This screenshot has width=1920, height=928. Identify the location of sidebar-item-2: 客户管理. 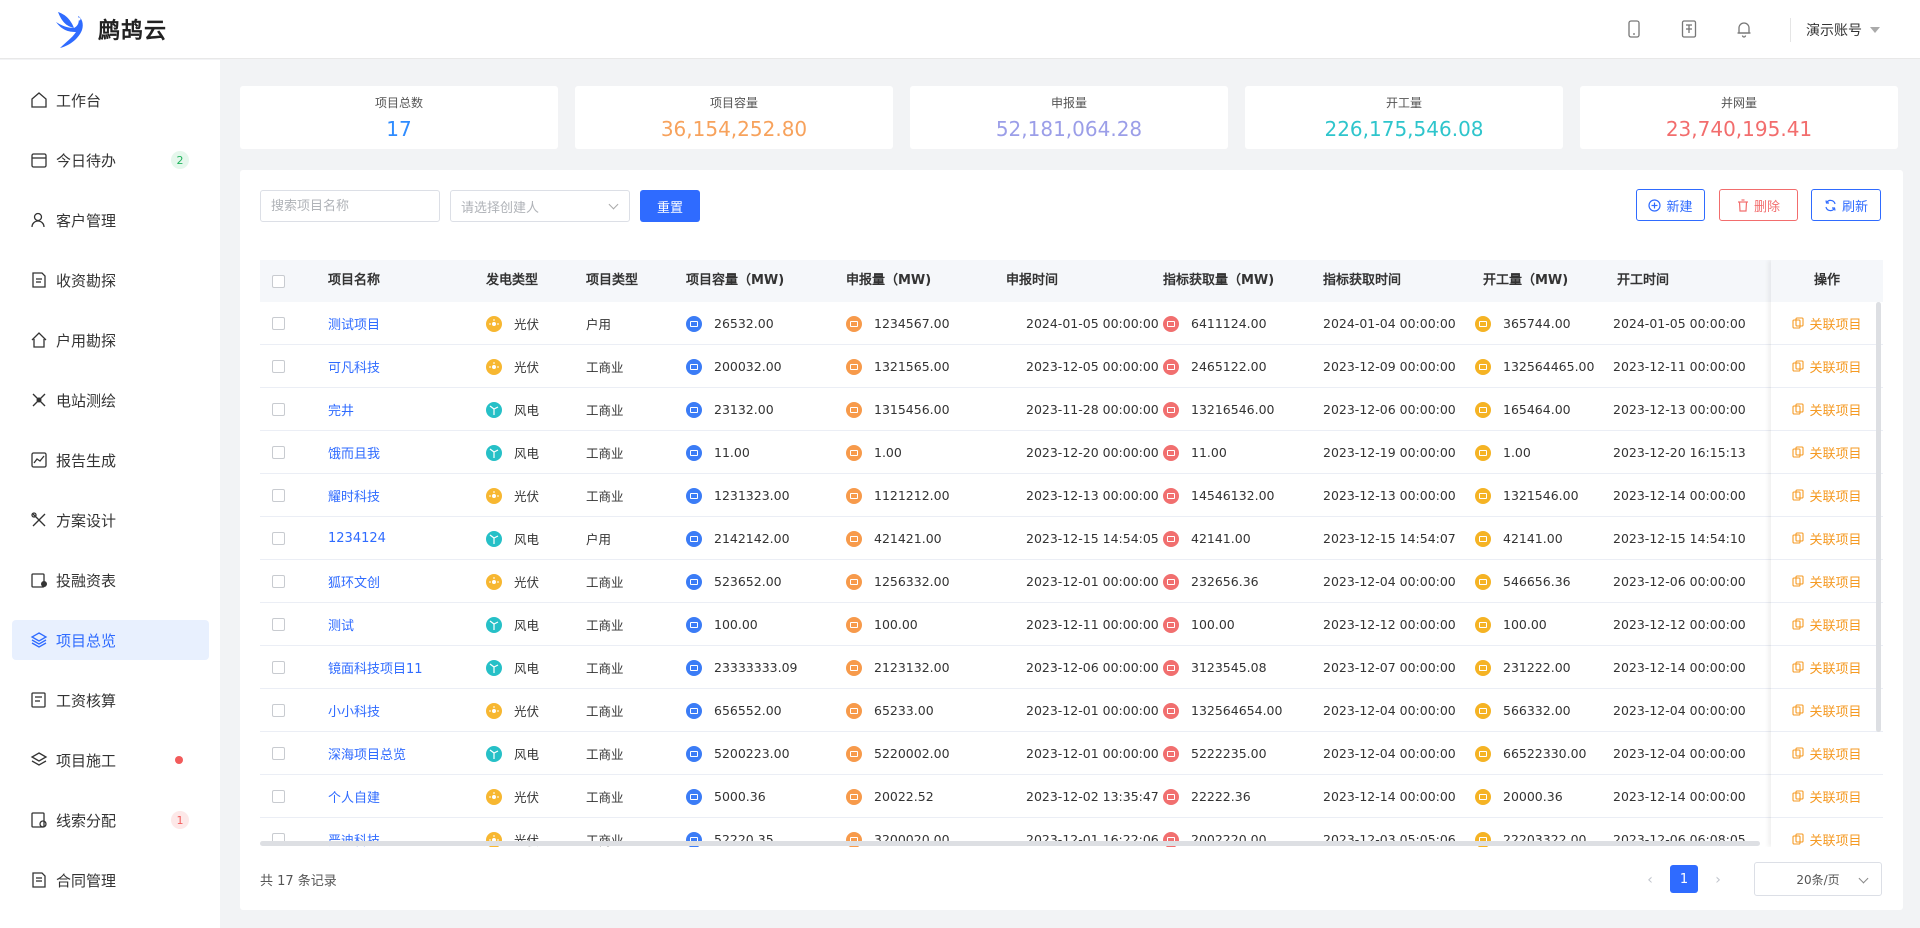
(110, 220).